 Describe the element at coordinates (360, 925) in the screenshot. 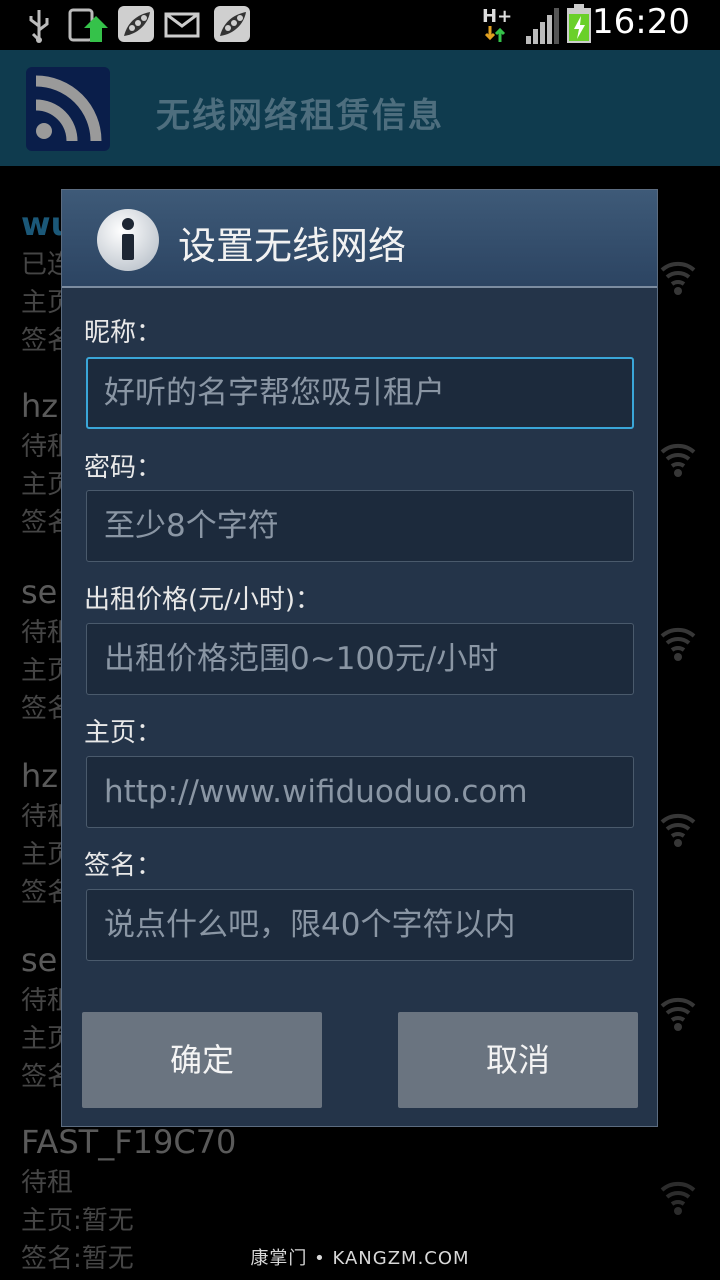

I see `signature-input: 说点什么吧，限40个字符以内` at that location.